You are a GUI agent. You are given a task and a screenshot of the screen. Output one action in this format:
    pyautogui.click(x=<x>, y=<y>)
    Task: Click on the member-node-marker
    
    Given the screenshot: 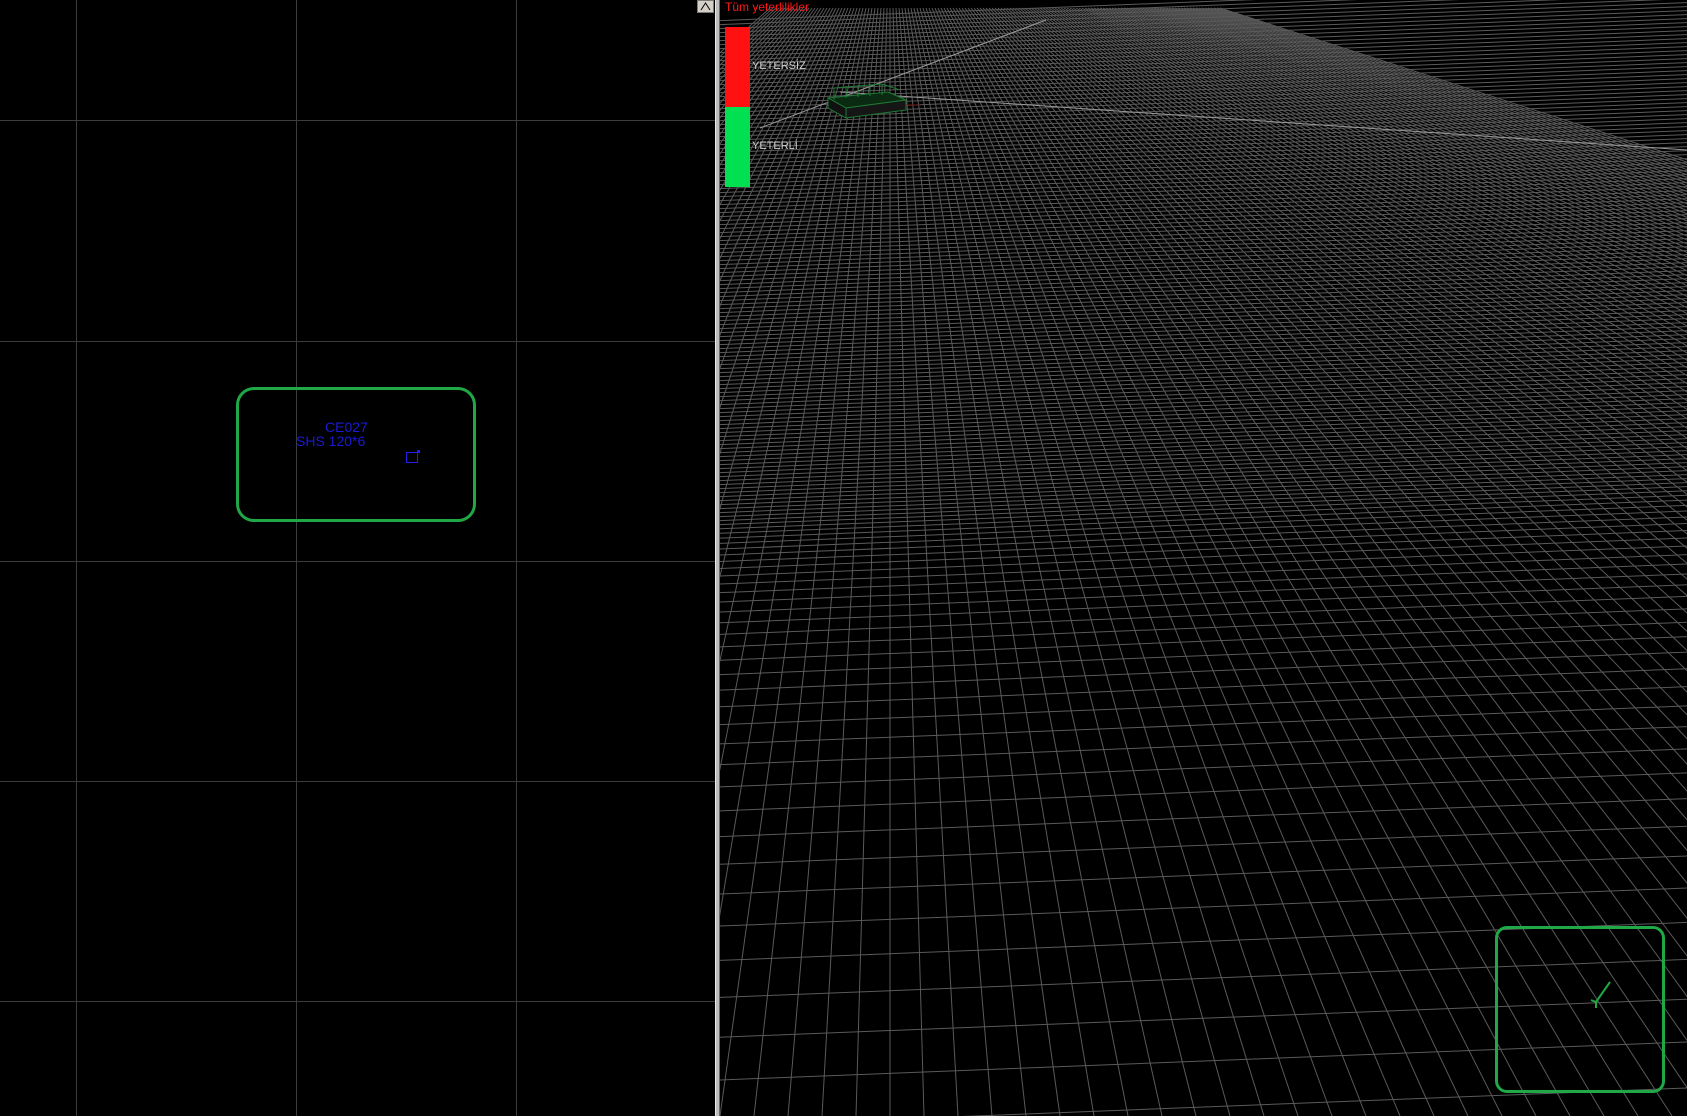 What is the action you would take?
    pyautogui.click(x=413, y=456)
    